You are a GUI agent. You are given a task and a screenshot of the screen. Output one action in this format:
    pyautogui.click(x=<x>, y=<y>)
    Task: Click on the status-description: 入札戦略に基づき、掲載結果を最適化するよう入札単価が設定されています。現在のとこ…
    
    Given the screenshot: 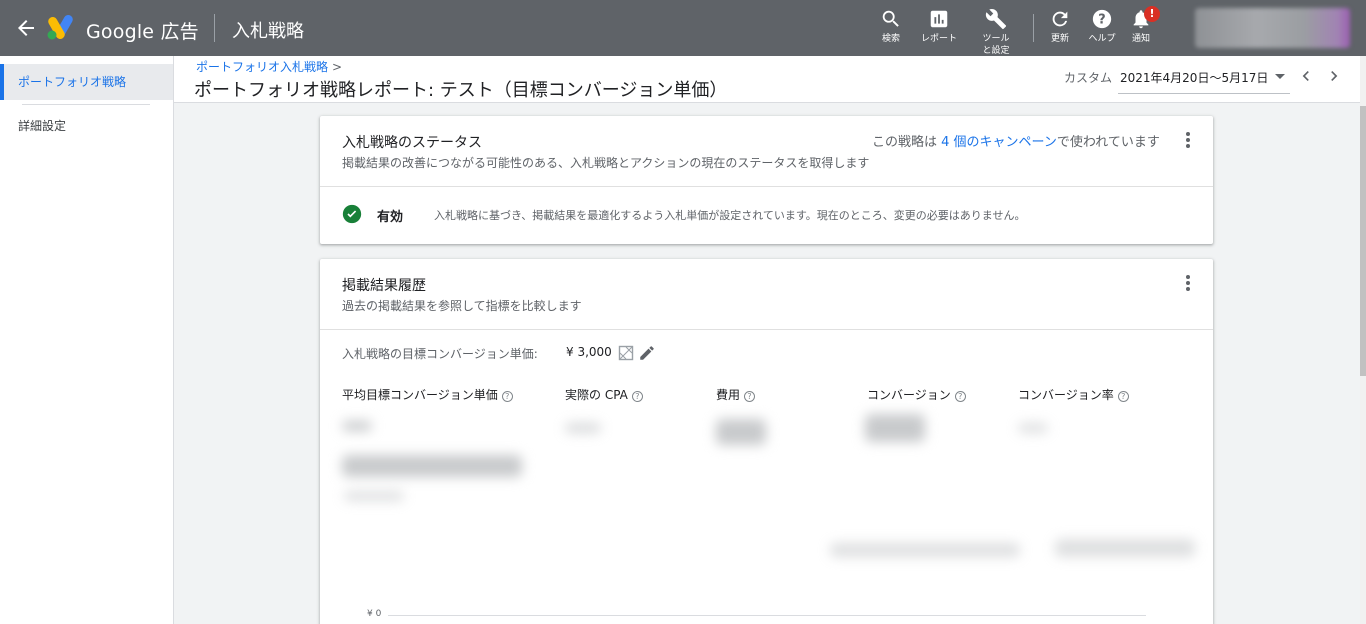 What is the action you would take?
    pyautogui.click(x=730, y=215)
    